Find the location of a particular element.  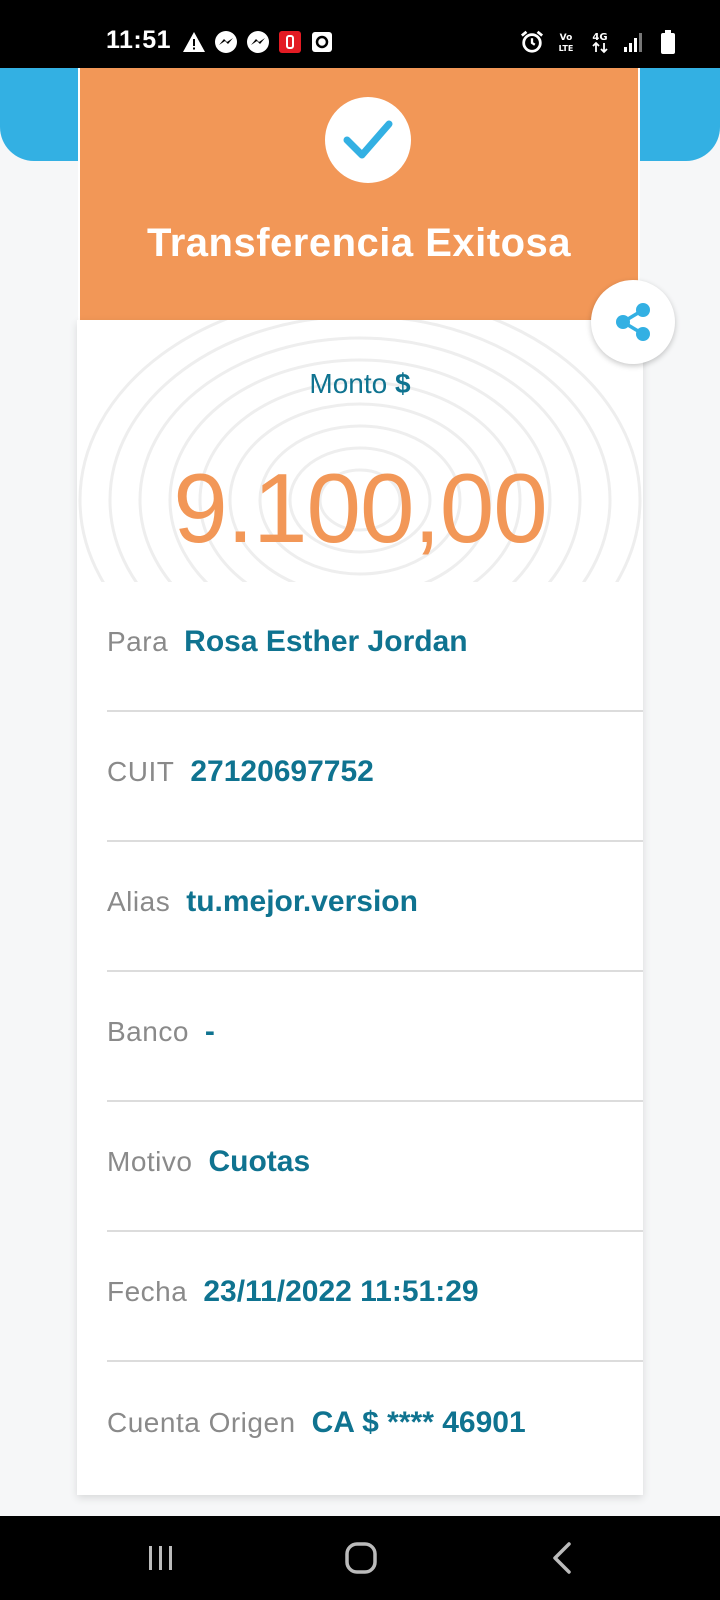

battery-icon is located at coordinates (668, 42).